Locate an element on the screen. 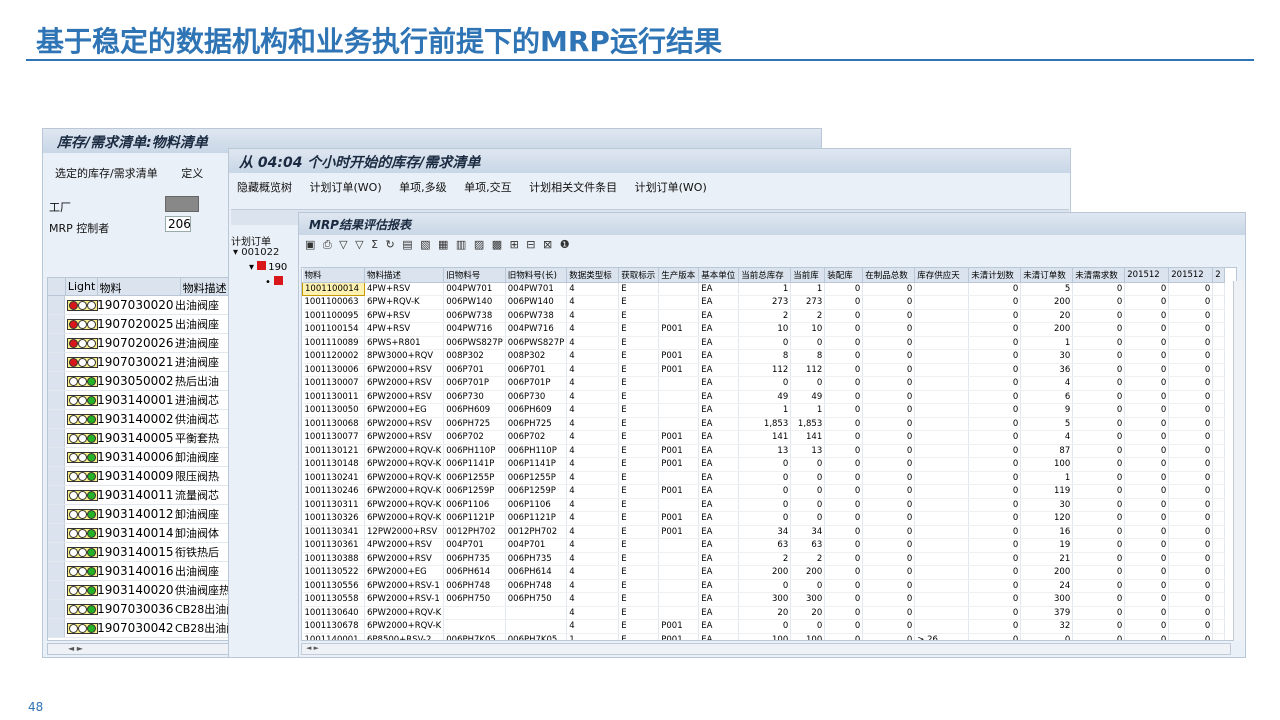 The width and height of the screenshot is (1280, 720). table-row: 1903050002 热后出油 is located at coordinates (140, 381).